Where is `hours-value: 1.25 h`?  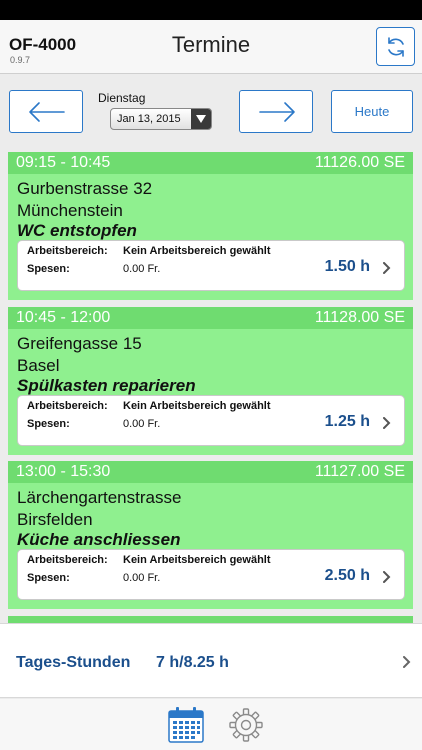 hours-value: 1.25 h is located at coordinates (347, 421).